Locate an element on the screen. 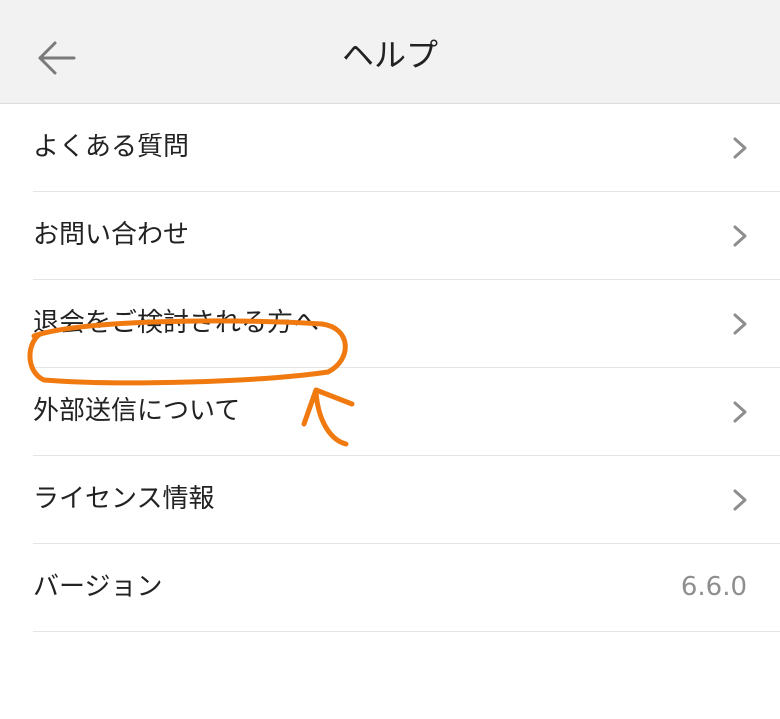 The width and height of the screenshot is (780, 719). menu-item-faq: よくある質問 is located at coordinates (406, 148).